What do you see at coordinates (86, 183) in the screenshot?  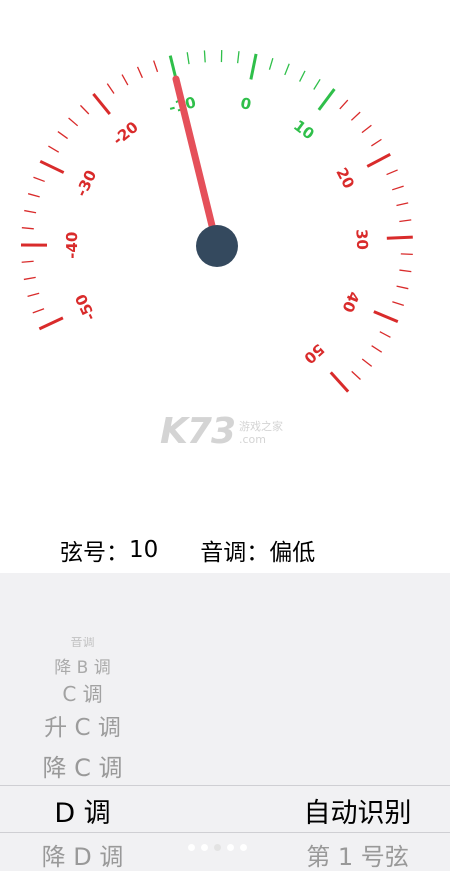 I see `gauge-label: -30` at bounding box center [86, 183].